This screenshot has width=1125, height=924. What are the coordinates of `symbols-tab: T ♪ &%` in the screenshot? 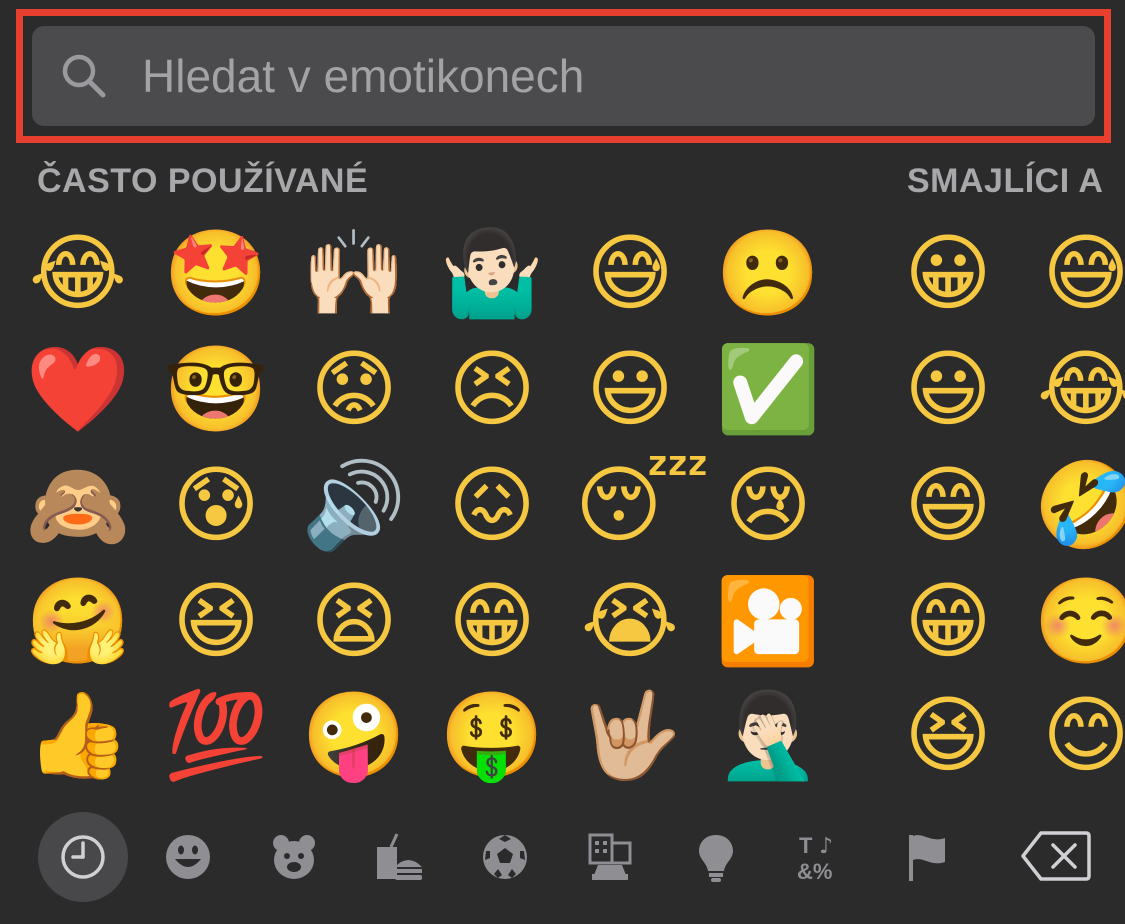 It's located at (821, 857).